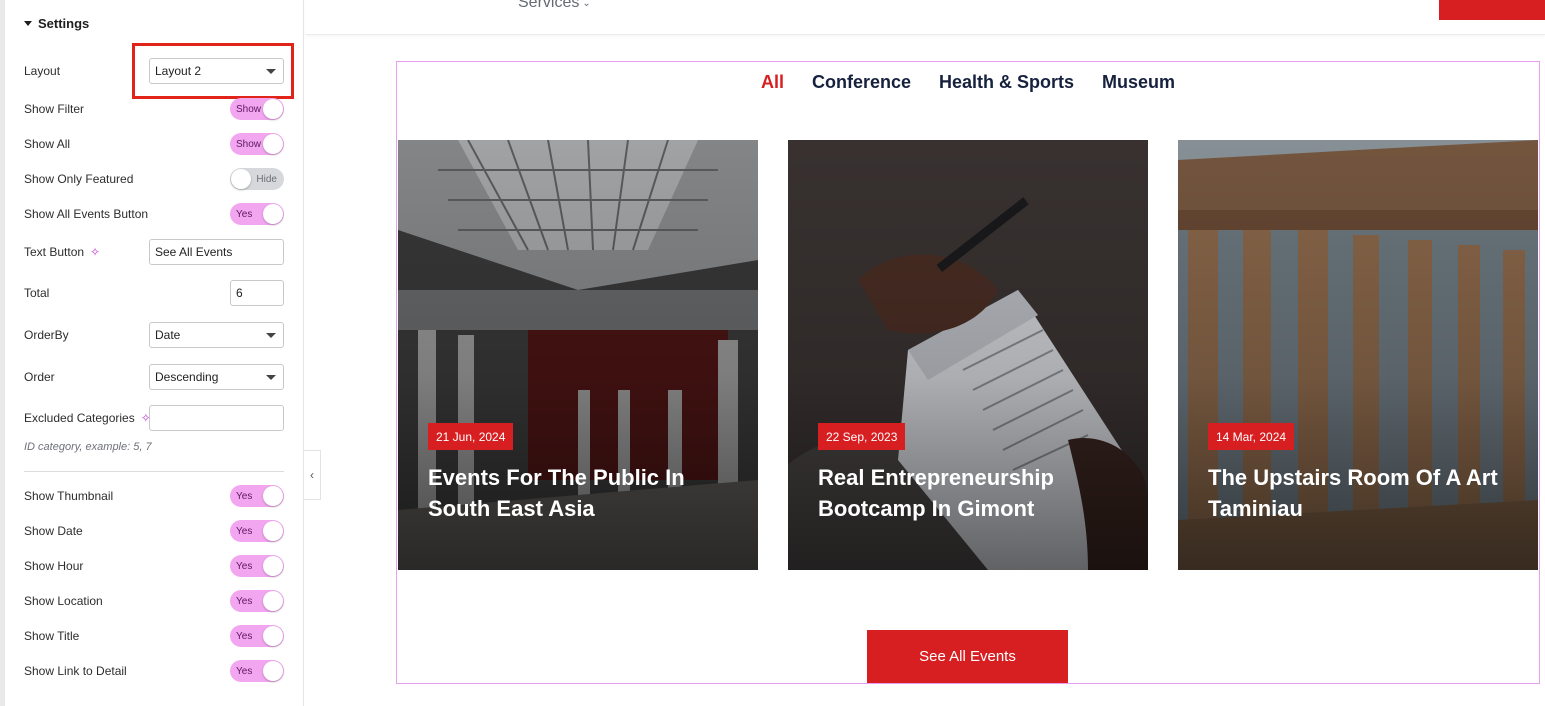 Image resolution: width=1545 pixels, height=706 pixels. I want to click on header-cta-button, so click(1492, 10).